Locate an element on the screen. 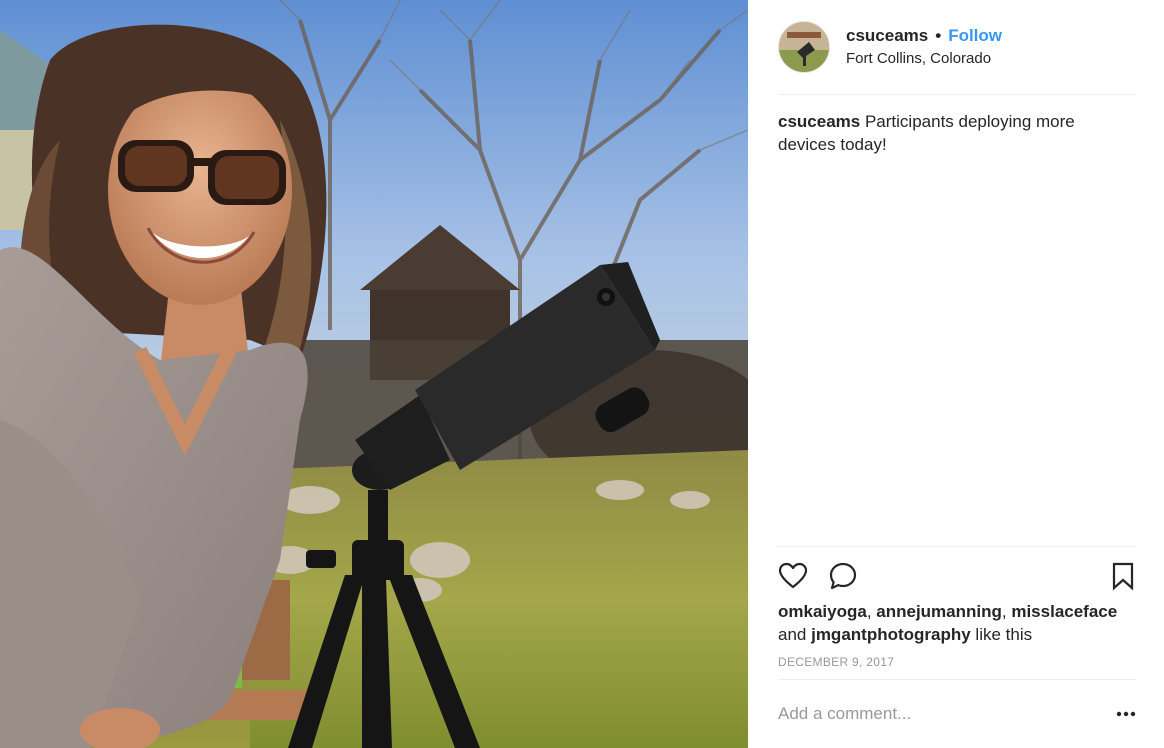  comment-bar is located at coordinates (957, 713).